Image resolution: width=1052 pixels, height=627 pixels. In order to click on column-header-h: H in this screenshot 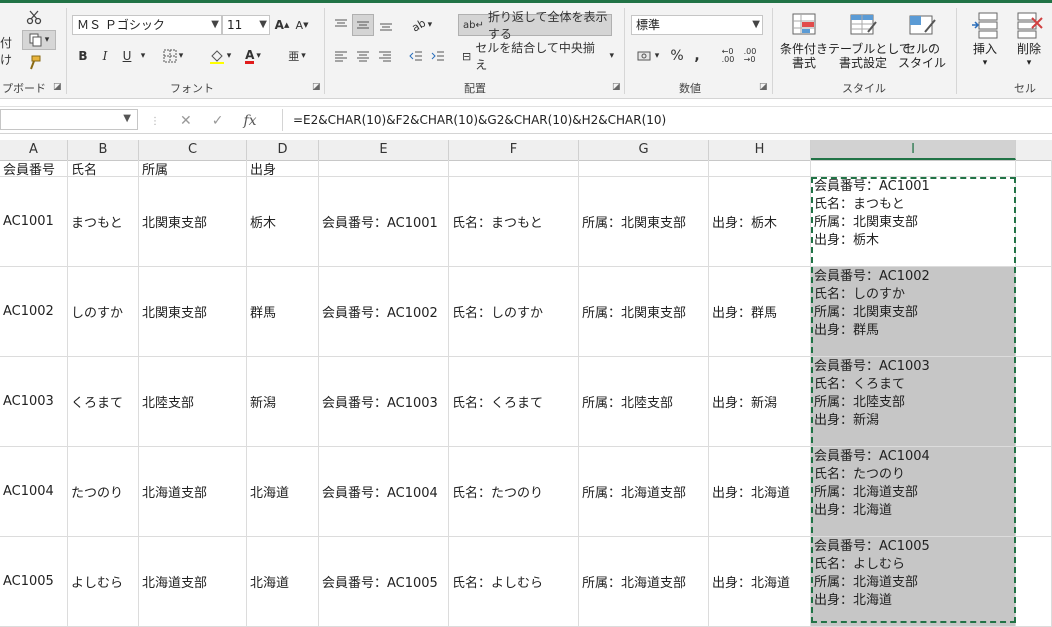, I will do `click(760, 150)`.